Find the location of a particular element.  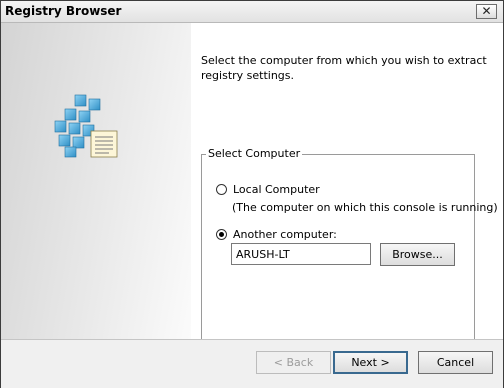

next-button: Next > is located at coordinates (370, 362).